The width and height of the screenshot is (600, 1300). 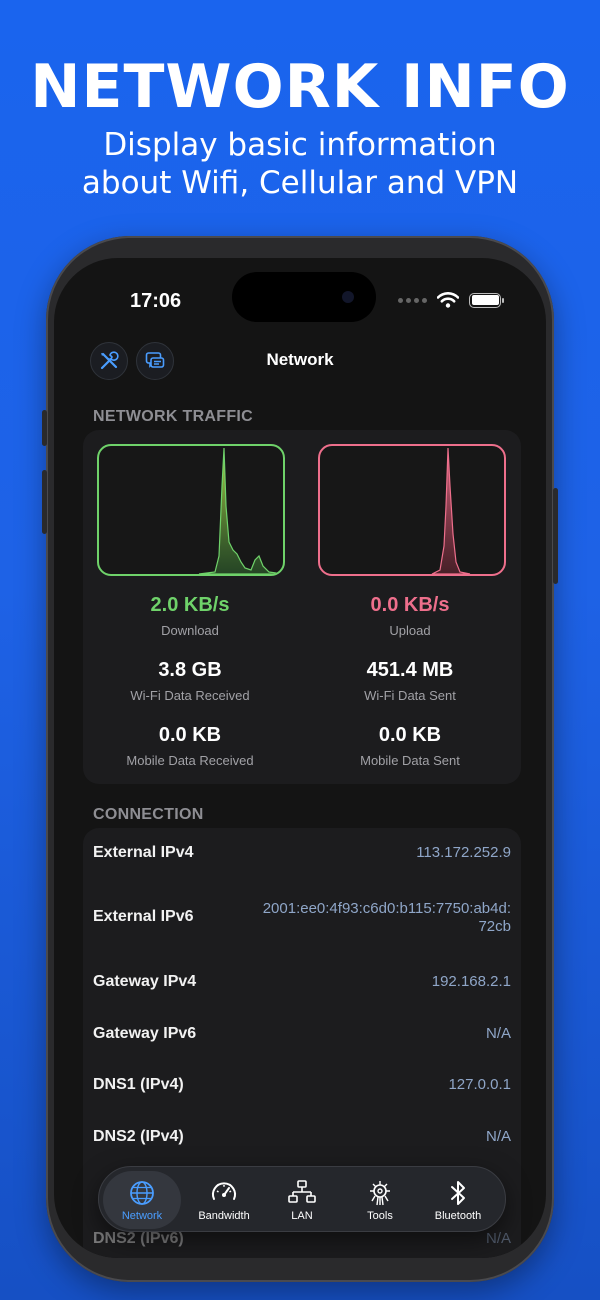 I want to click on tab-label: Tools, so click(x=380, y=1216).